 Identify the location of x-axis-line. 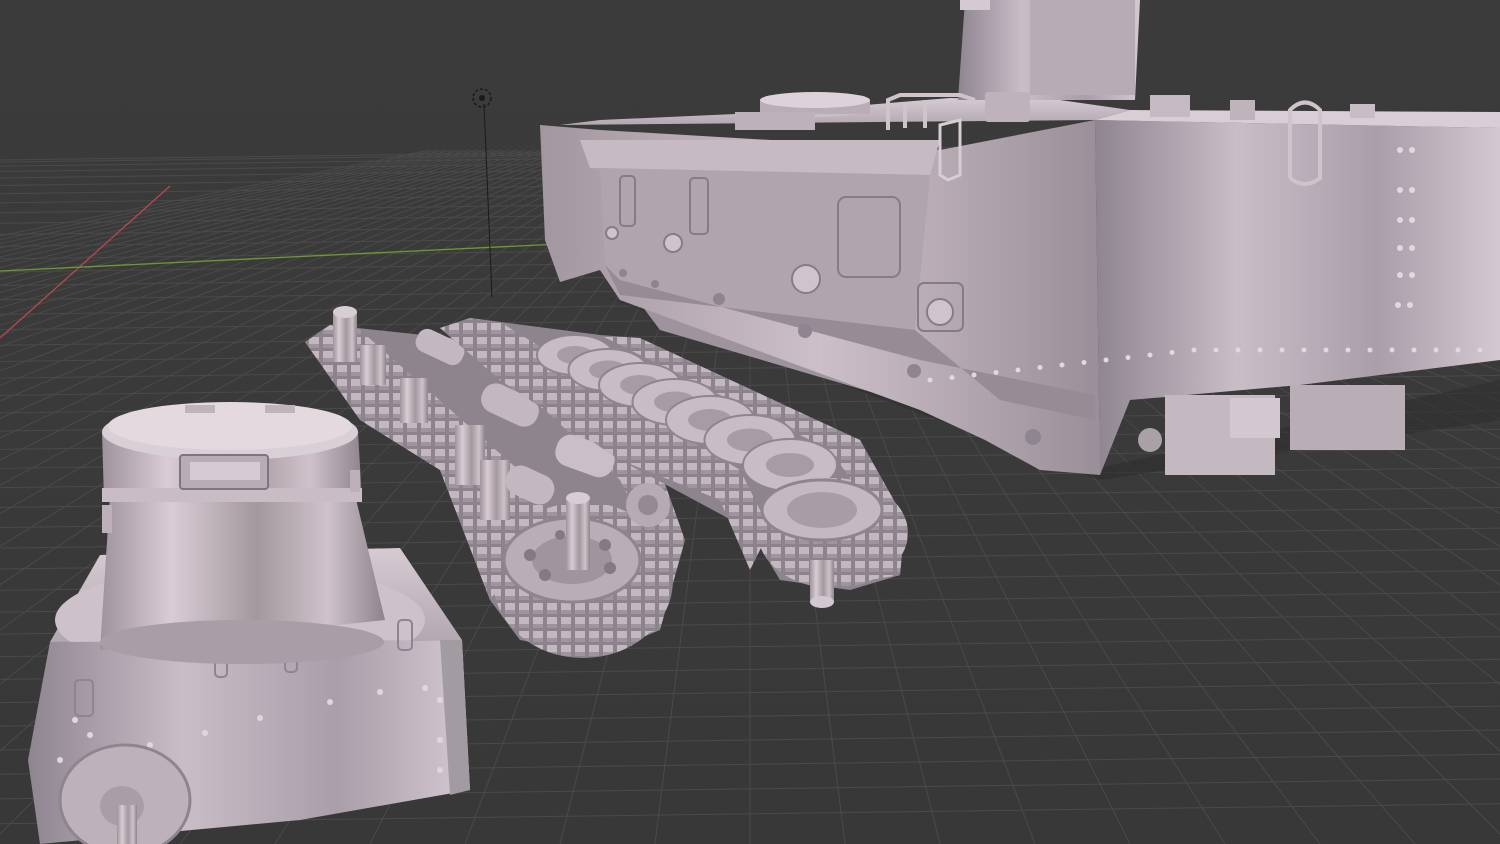
(85, 262).